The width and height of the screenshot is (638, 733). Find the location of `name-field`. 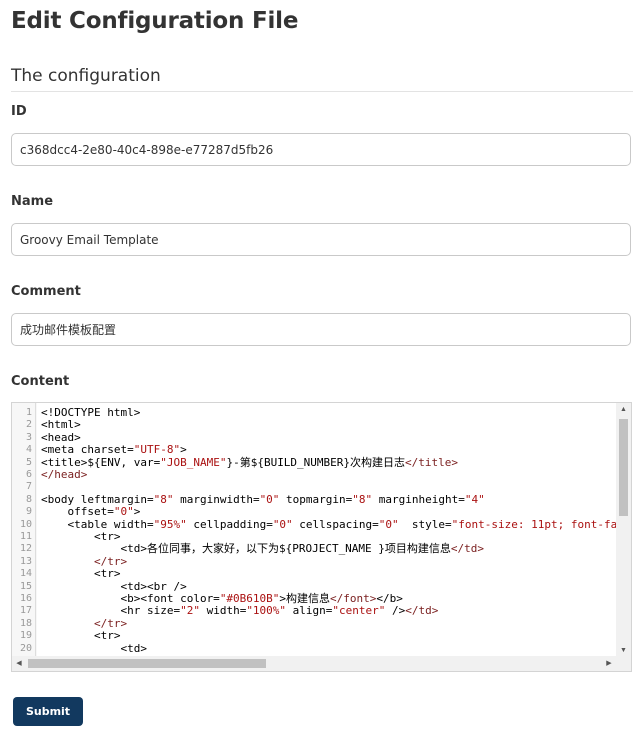

name-field is located at coordinates (321, 239).